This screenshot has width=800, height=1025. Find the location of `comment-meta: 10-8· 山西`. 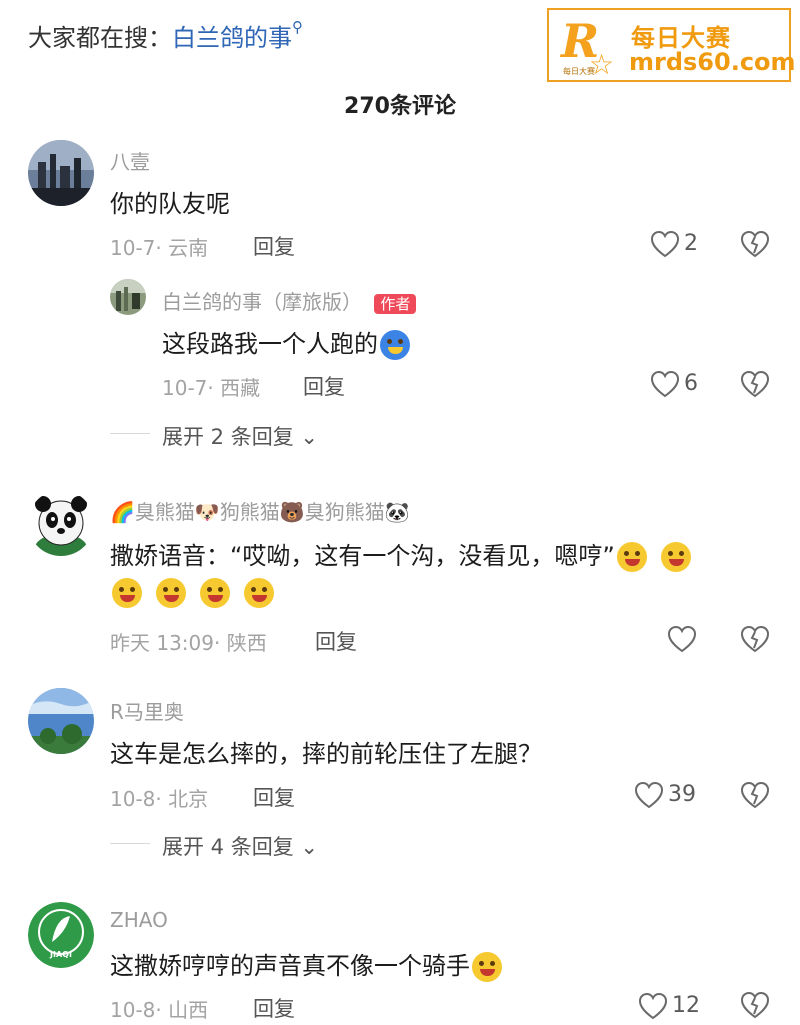

comment-meta: 10-8· 山西 is located at coordinates (159, 1010).